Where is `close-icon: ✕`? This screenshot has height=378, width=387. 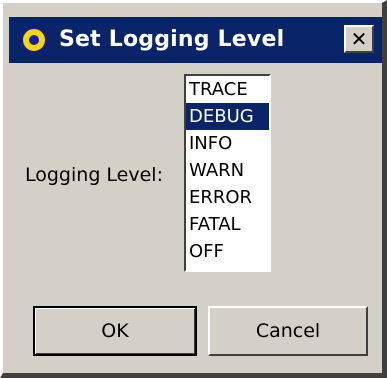
close-icon: ✕ is located at coordinates (359, 39).